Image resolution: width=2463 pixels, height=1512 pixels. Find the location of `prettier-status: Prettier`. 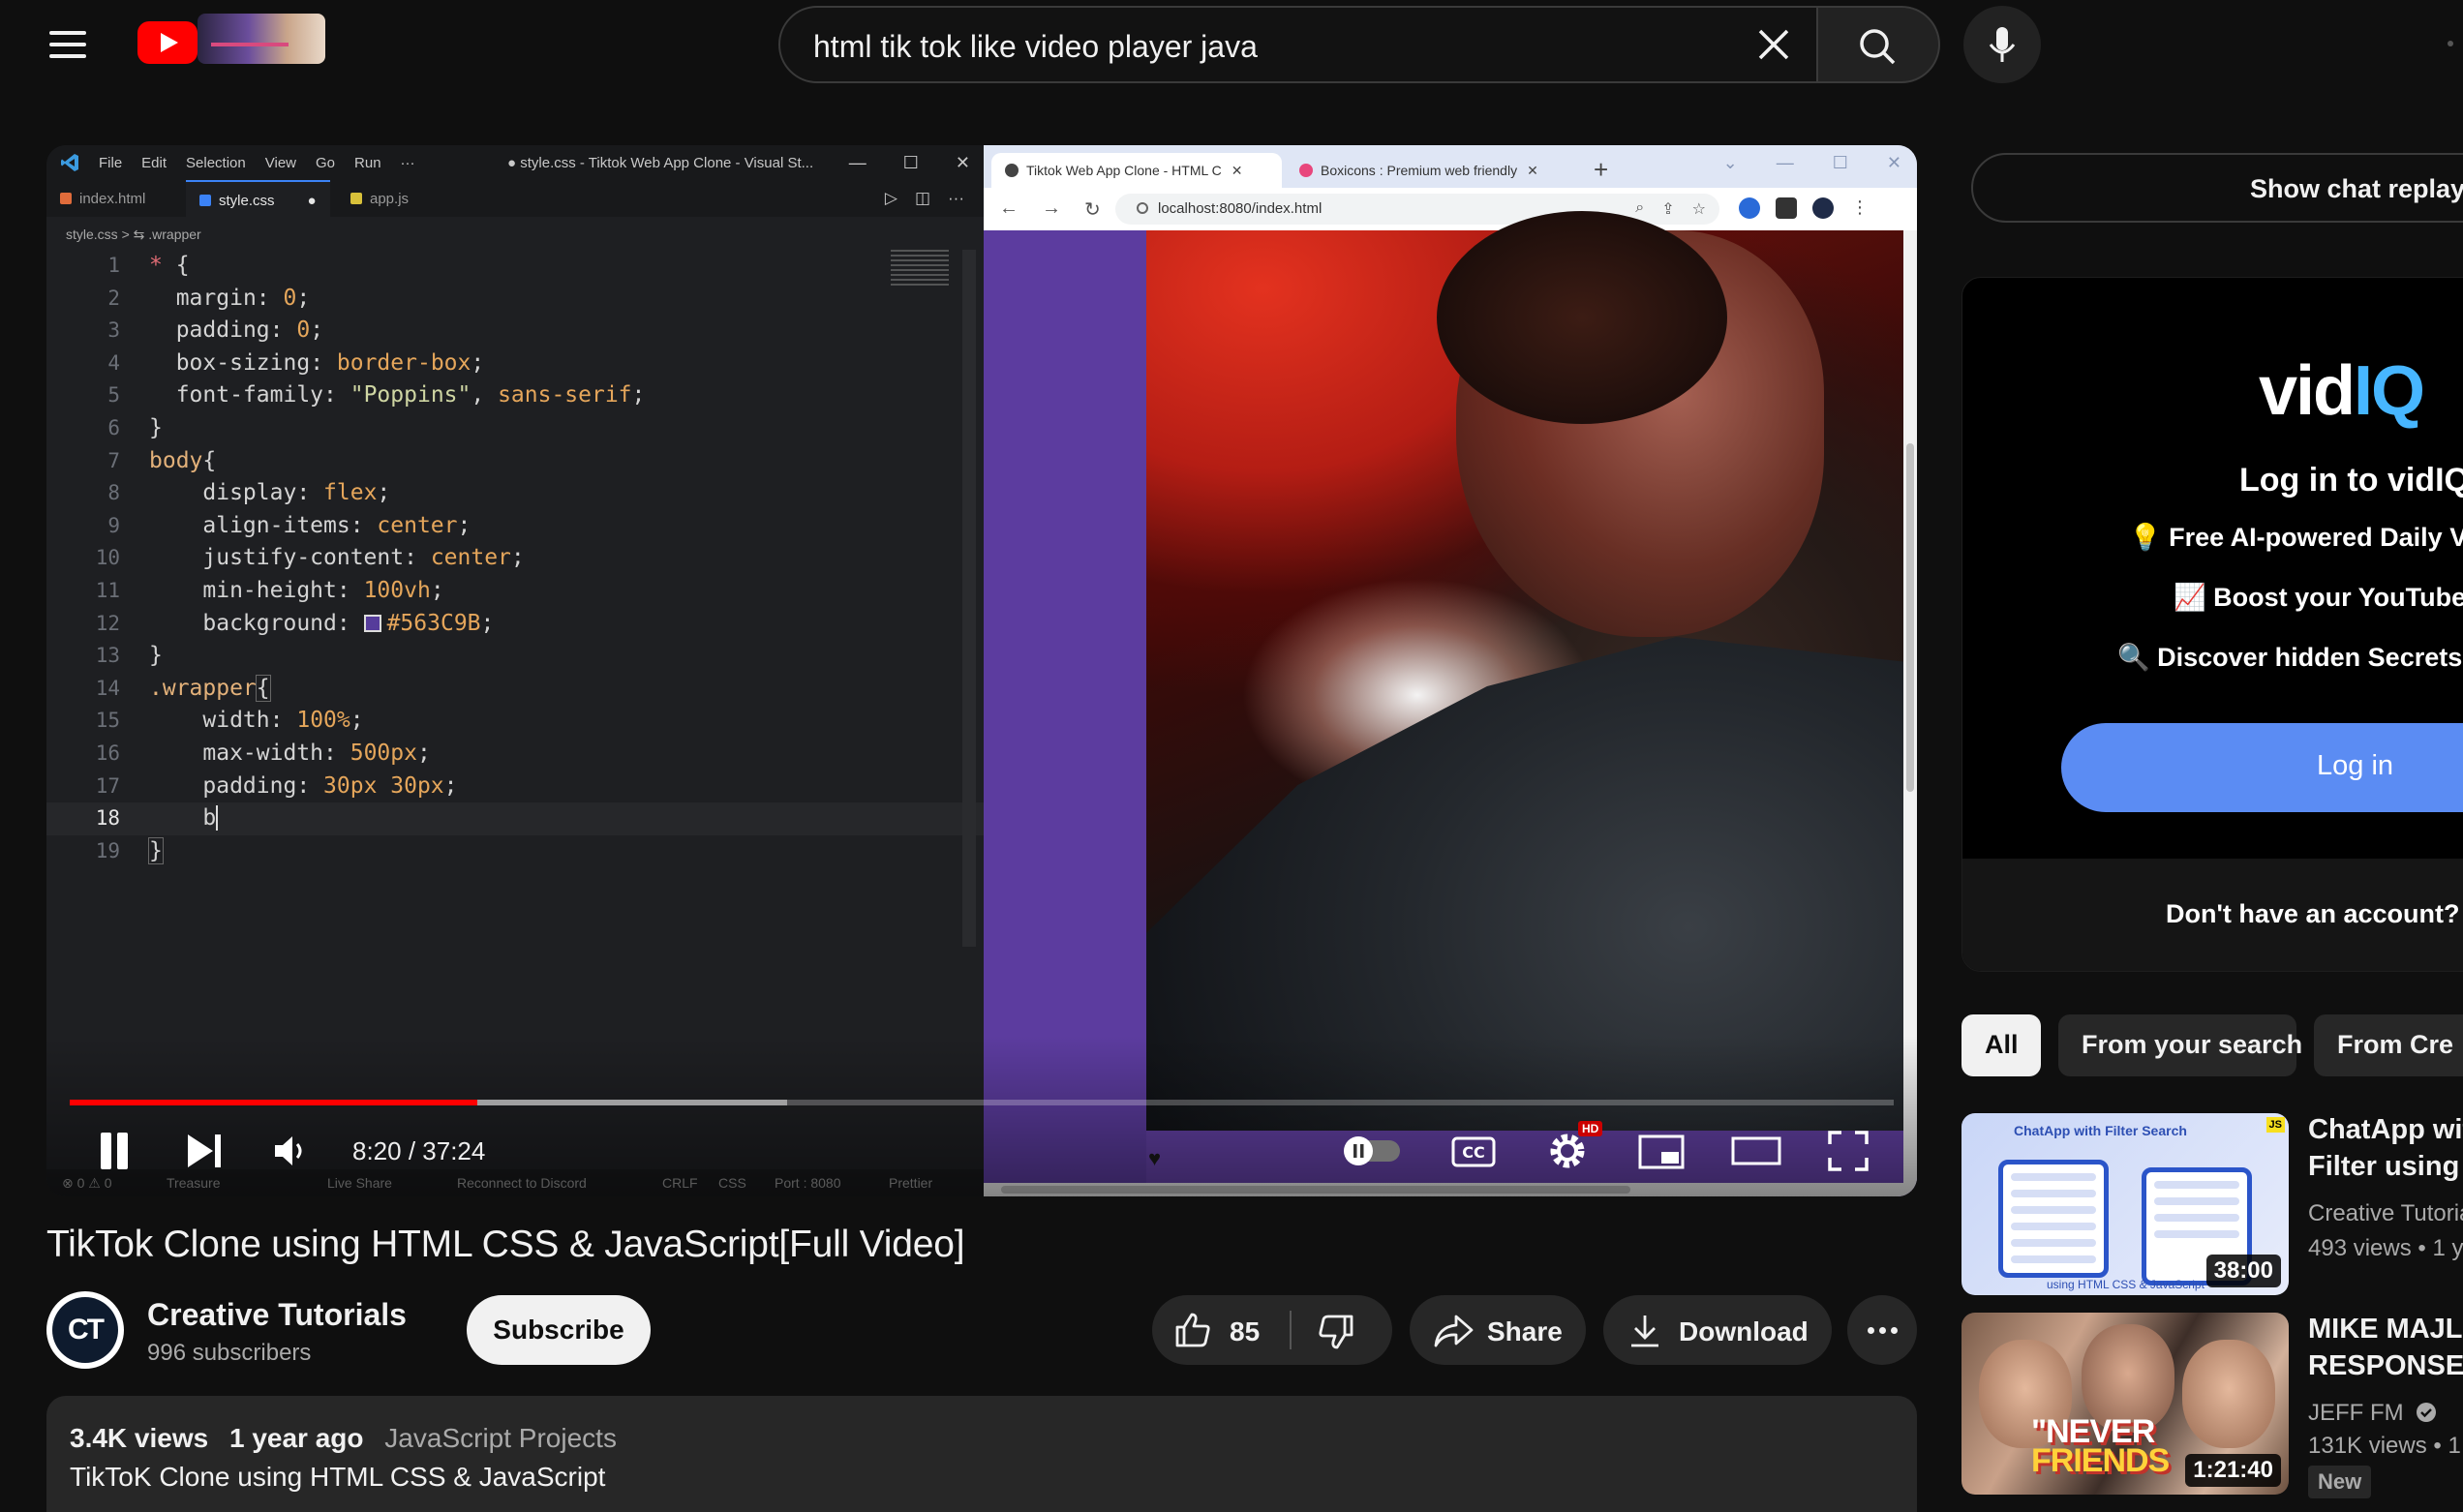

prettier-status: Prettier is located at coordinates (910, 1183).